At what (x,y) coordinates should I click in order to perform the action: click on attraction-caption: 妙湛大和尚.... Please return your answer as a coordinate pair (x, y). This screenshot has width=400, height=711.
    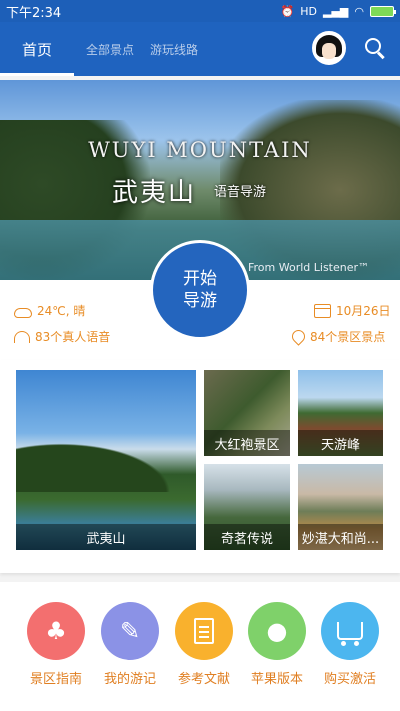
    Looking at the image, I should click on (340, 537).